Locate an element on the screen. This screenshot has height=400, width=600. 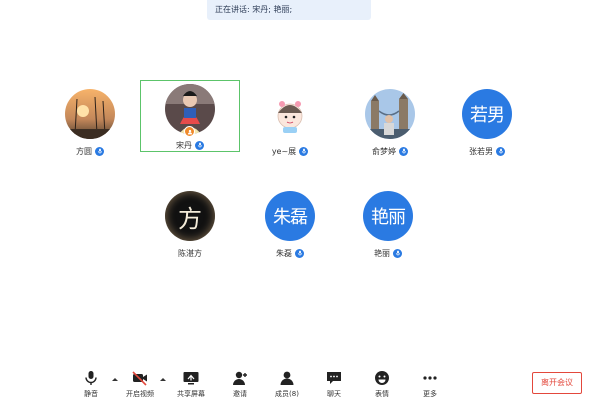
add-person-icon is located at coordinates (240, 378).